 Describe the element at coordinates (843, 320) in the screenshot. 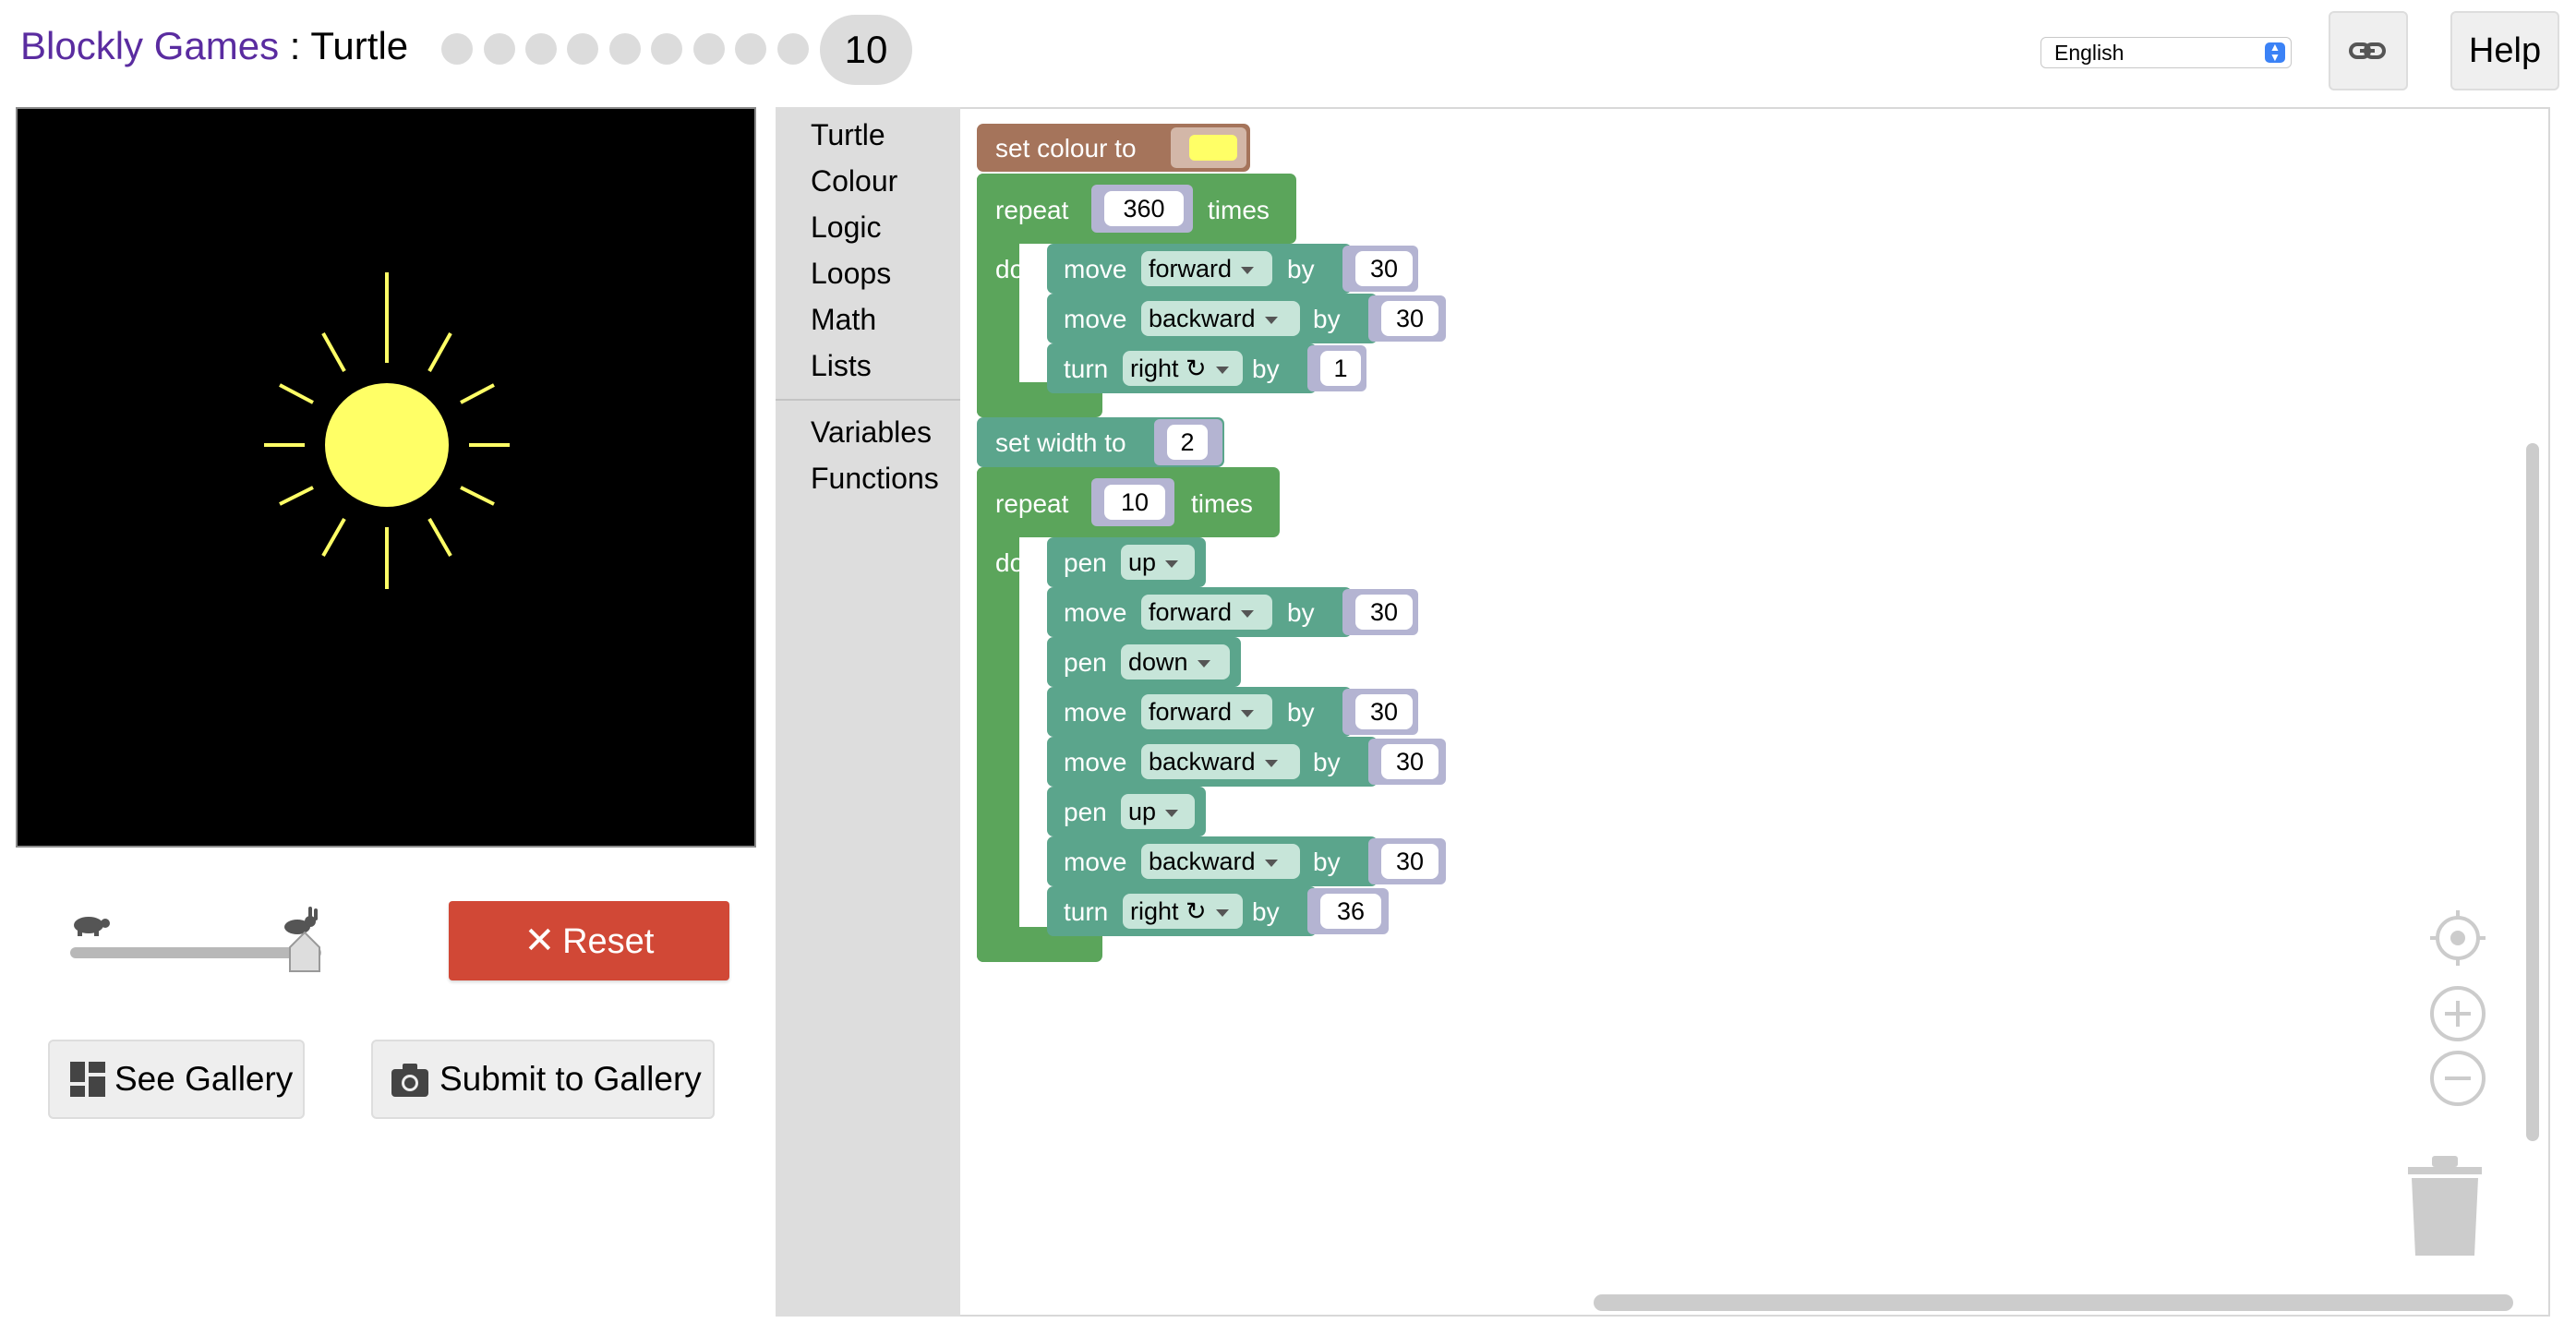

I see `toolbox-category-math: Math` at that location.